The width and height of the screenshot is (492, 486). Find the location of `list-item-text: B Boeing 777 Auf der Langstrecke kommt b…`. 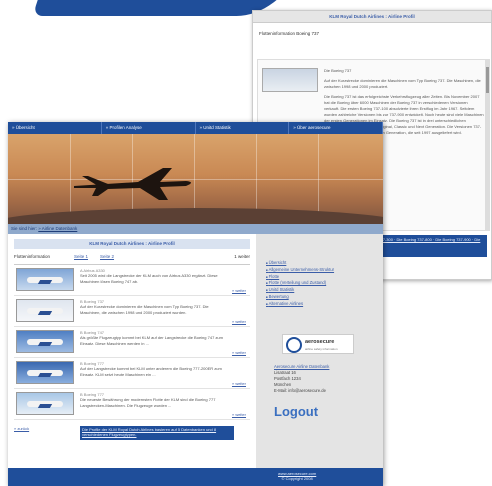

list-item-text: B Boeing 777 Auf der Langstrecke kommt b… is located at coordinates (155, 369).